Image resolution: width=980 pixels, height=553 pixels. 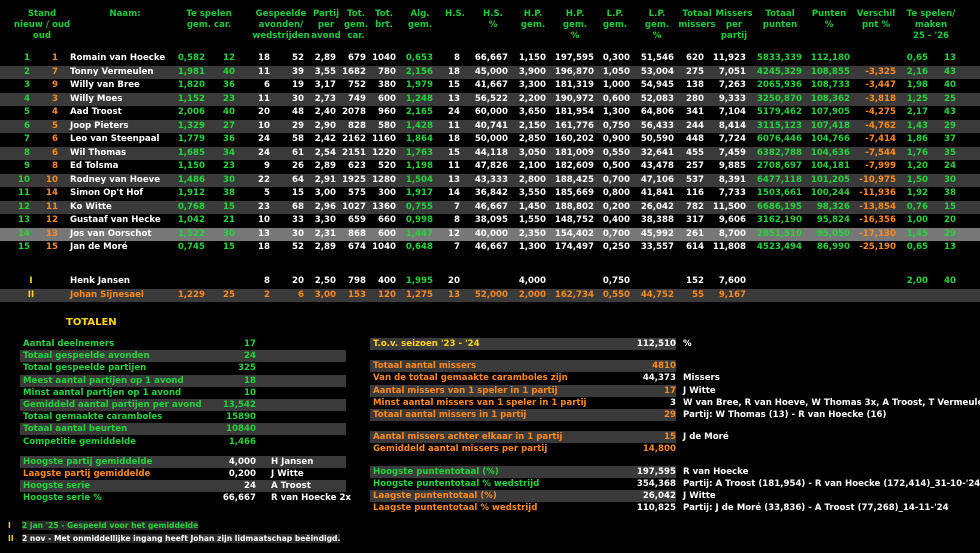 I want to click on cell-lp: 0,400, so click(x=616, y=220).